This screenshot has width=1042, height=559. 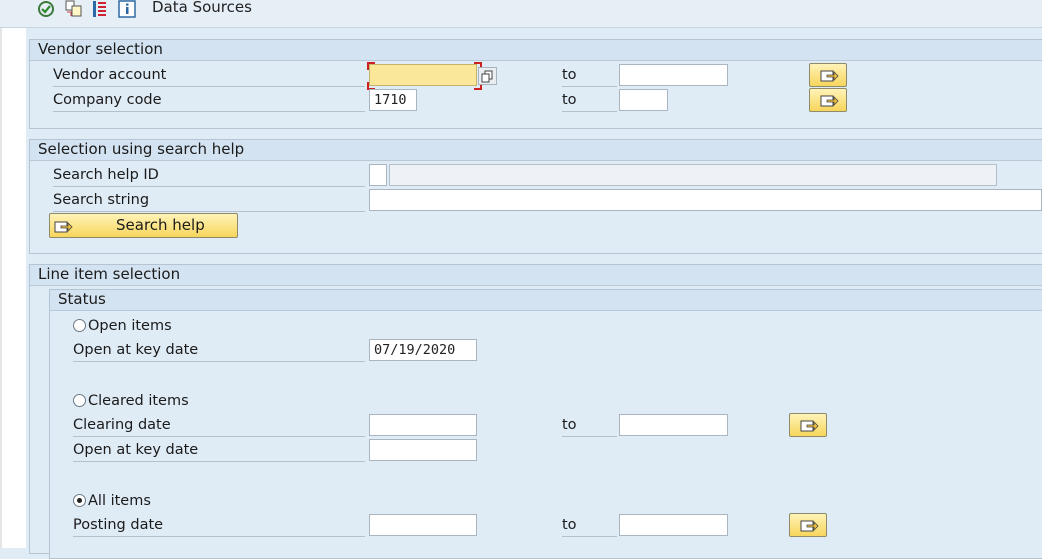 What do you see at coordinates (74, 9) in the screenshot?
I see `copy-structure-icon` at bounding box center [74, 9].